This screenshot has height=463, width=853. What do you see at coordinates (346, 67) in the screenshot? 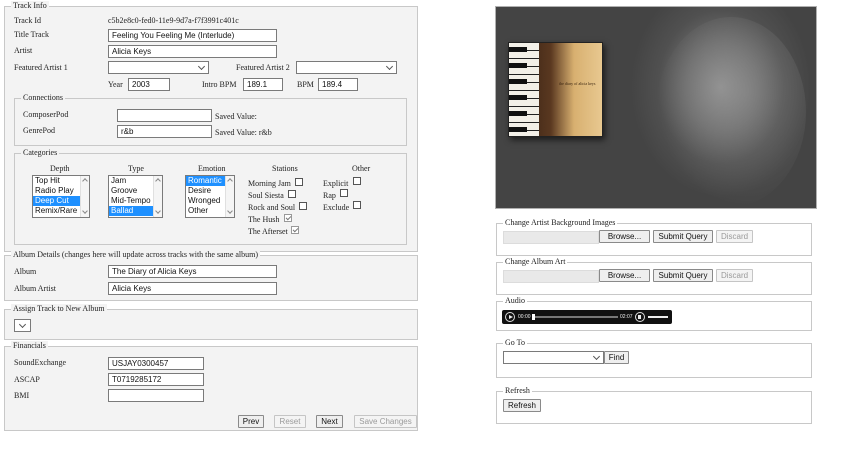
I see `featured-artist-2-select` at bounding box center [346, 67].